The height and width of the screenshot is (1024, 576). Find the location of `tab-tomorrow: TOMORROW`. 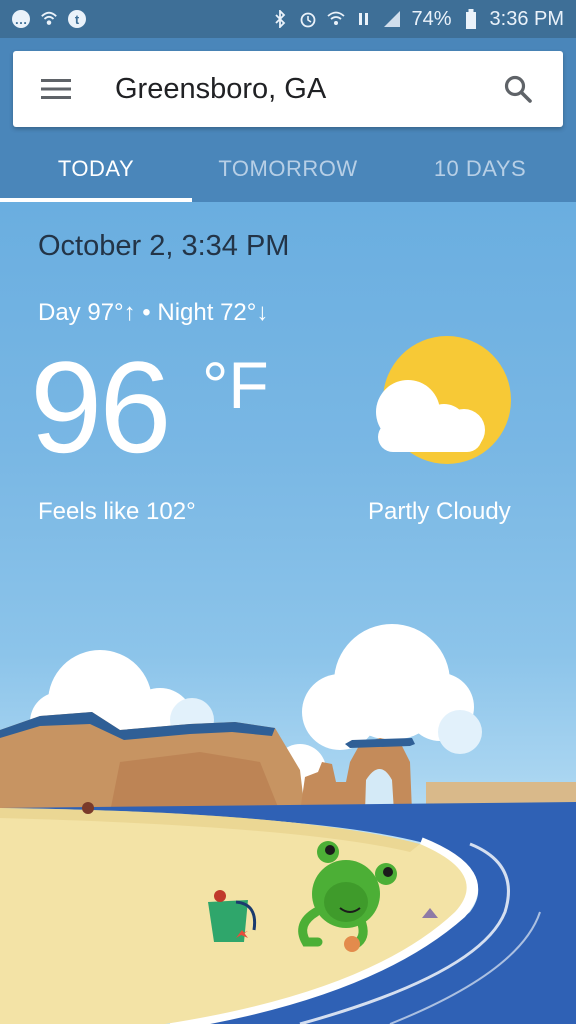

tab-tomorrow: TOMORROW is located at coordinates (288, 169).